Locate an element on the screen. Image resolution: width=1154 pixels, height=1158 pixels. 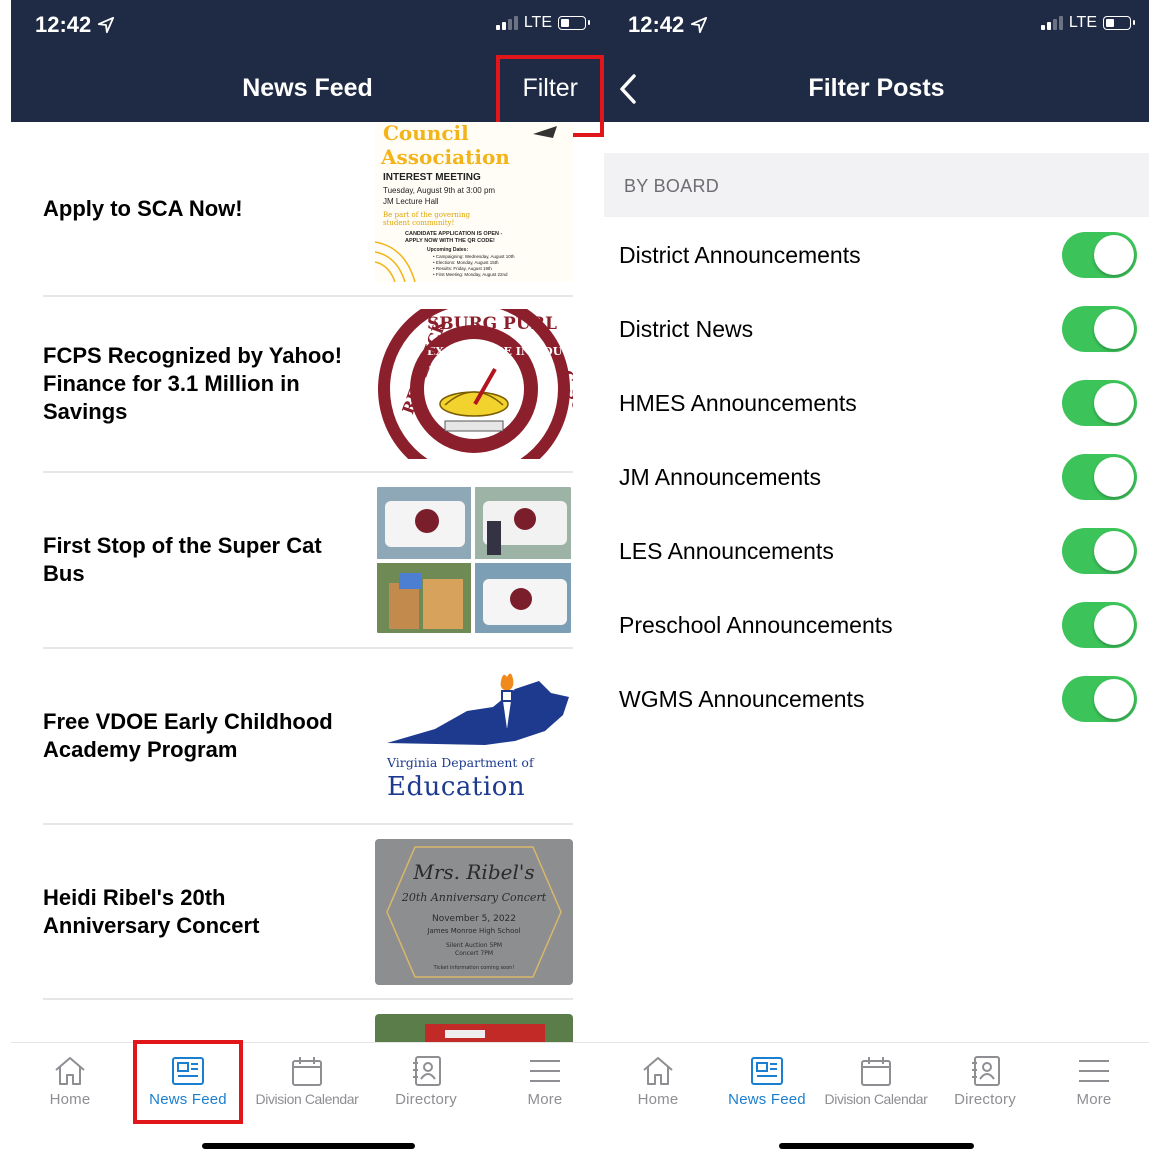
fire-truck-image is located at coordinates (474, 1028).